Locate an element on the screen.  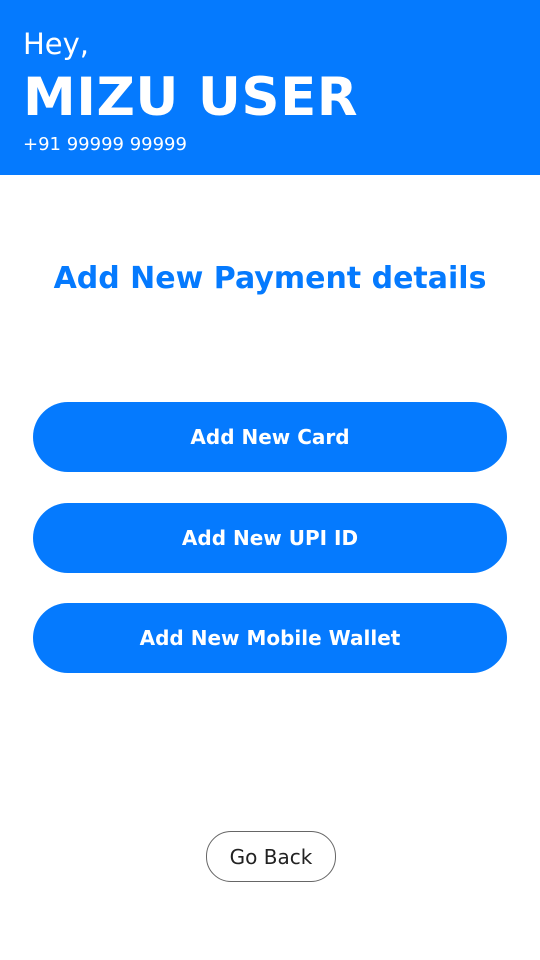
greeting-text: Hey, is located at coordinates (56, 44).